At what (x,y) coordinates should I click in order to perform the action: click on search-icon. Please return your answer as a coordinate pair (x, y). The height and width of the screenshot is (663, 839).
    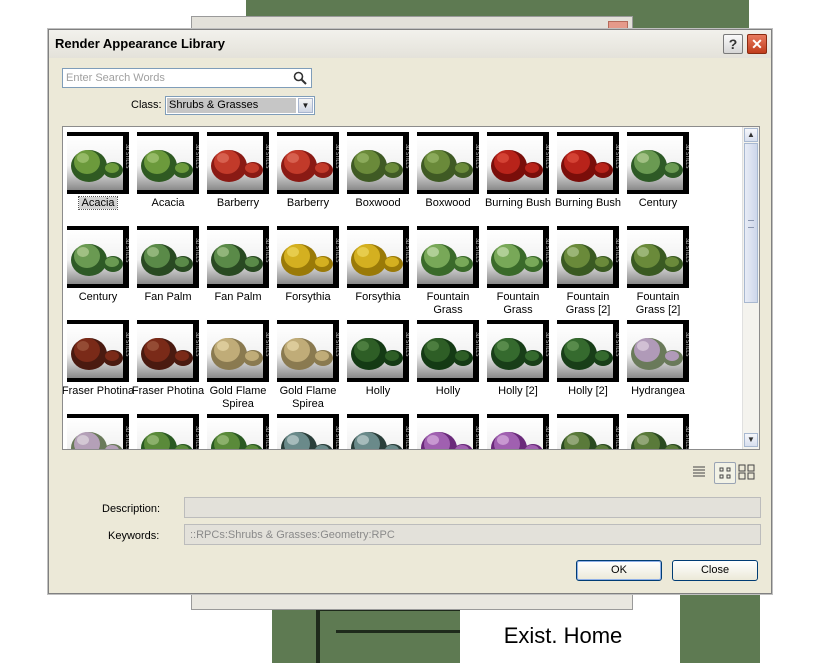
    Looking at the image, I should click on (300, 78).